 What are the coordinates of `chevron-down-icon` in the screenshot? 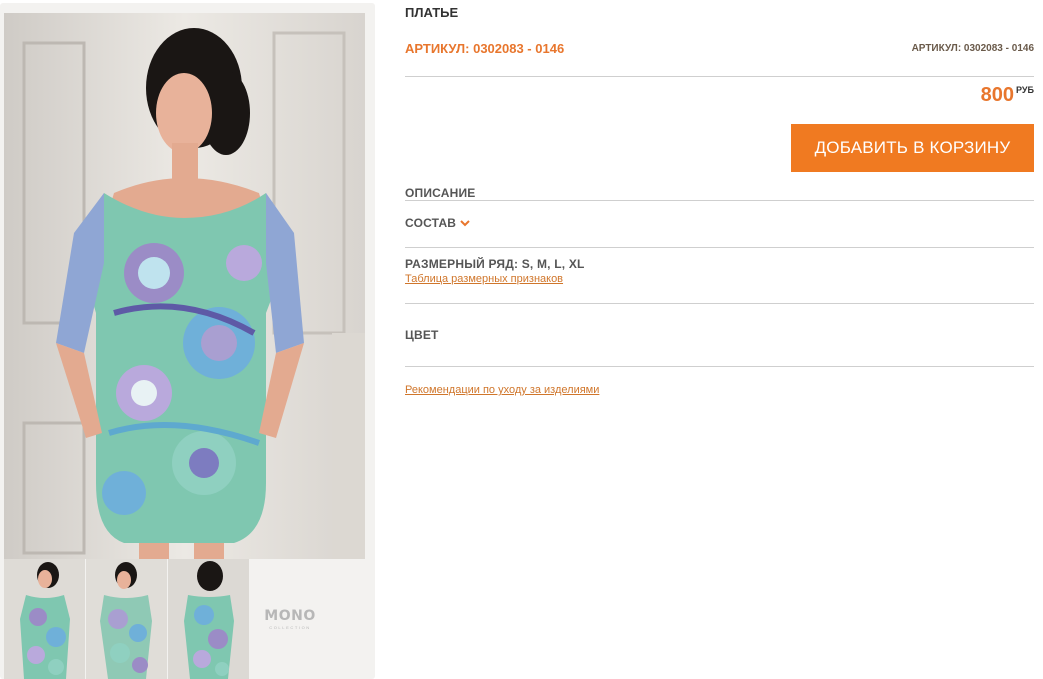 It's located at (465, 223).